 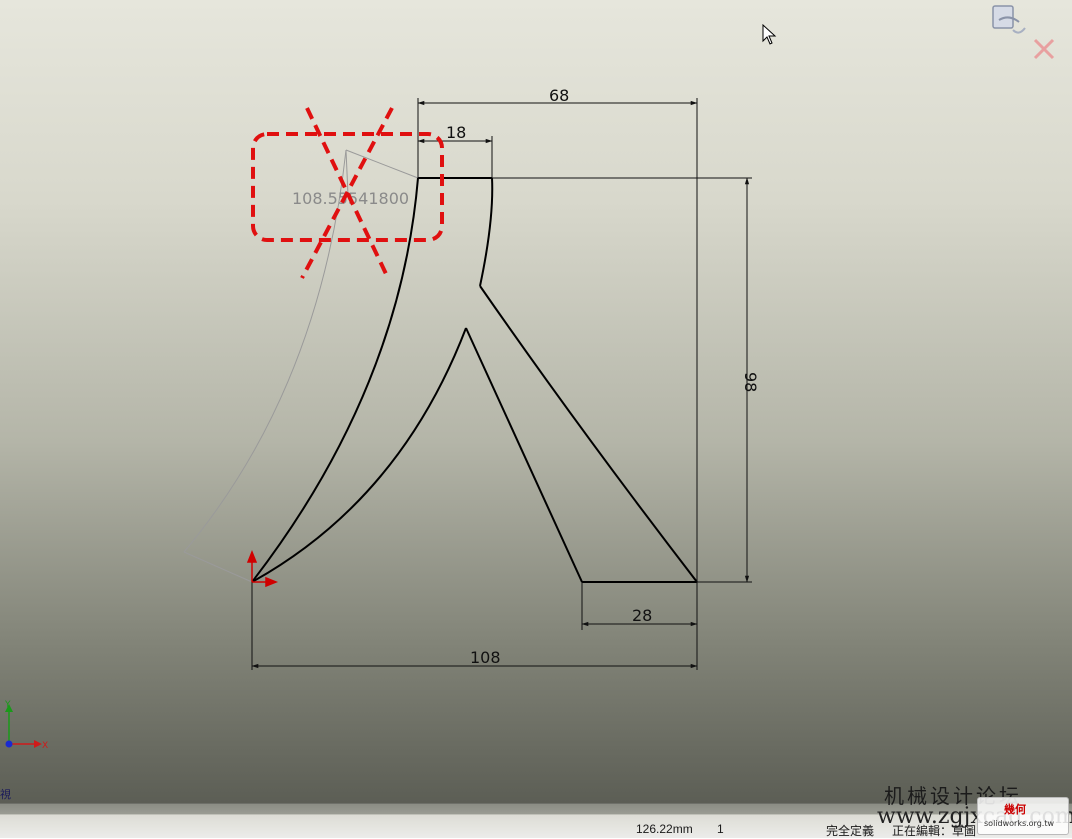 I want to click on construction-arc, so click(x=265, y=351).